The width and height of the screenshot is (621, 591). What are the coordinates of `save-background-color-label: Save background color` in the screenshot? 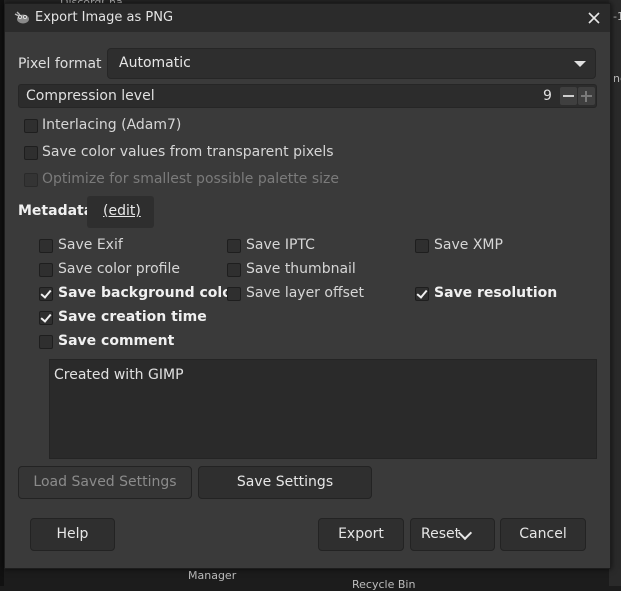 It's located at (148, 293).